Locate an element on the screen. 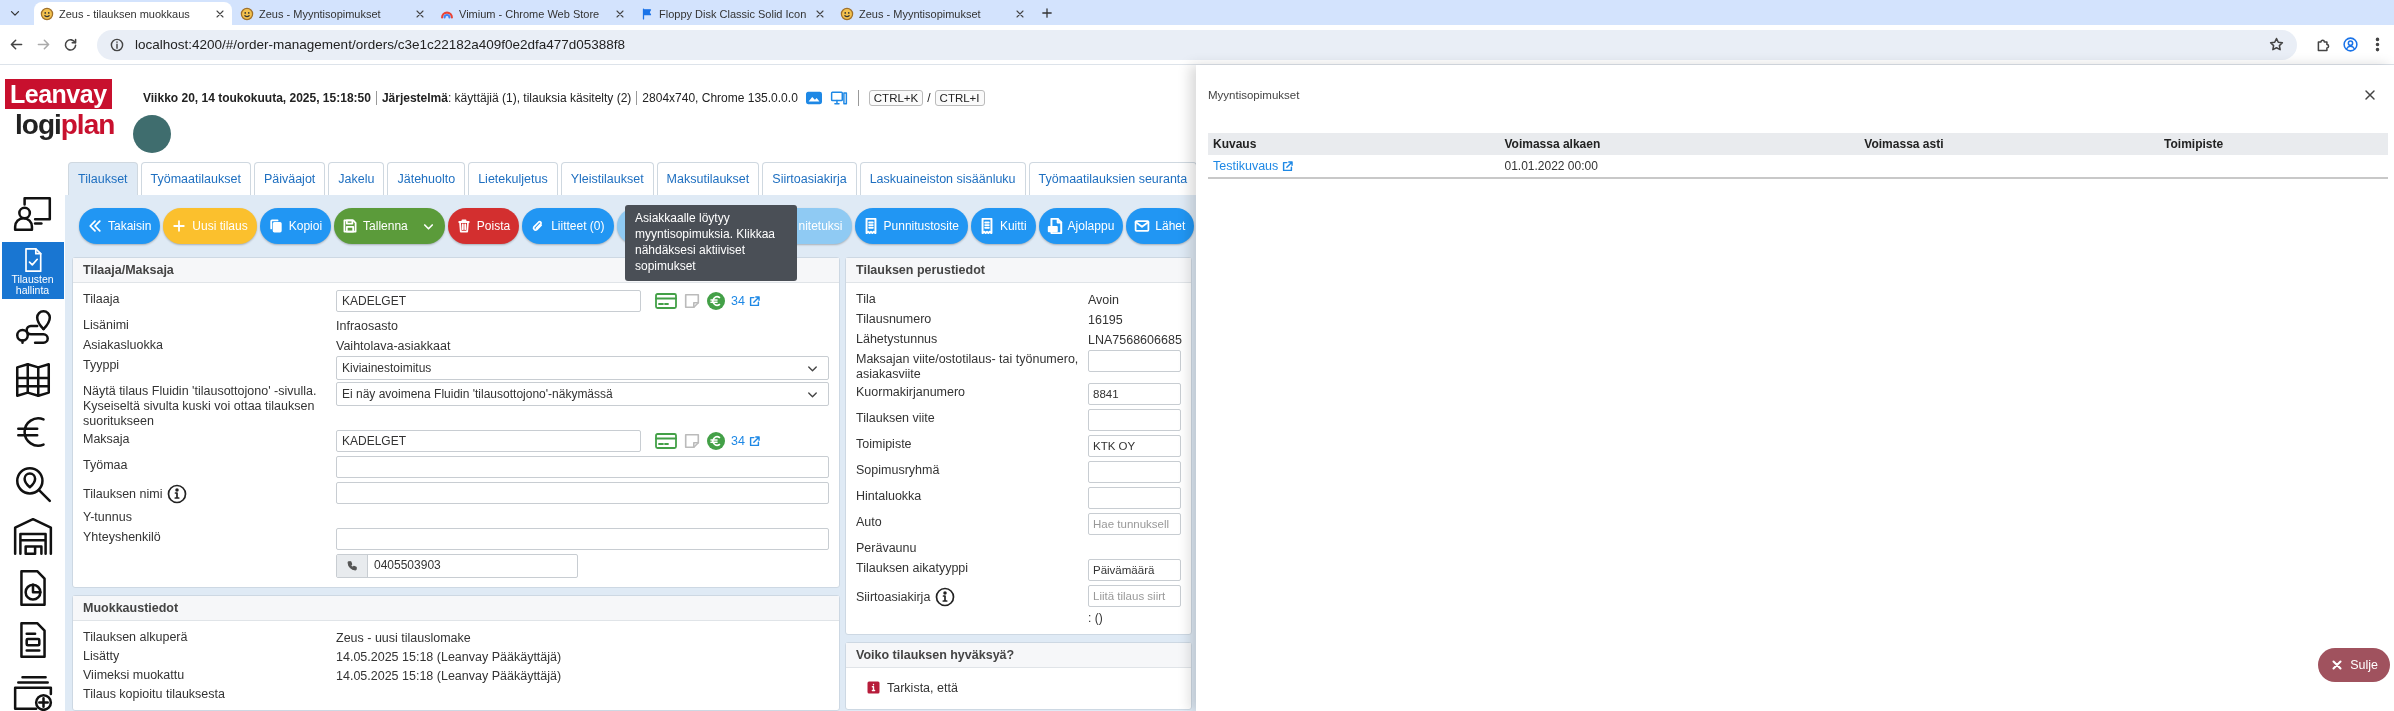 The height and width of the screenshot is (711, 2394). field-label: Yhteyshenkilö is located at coordinates (122, 537).